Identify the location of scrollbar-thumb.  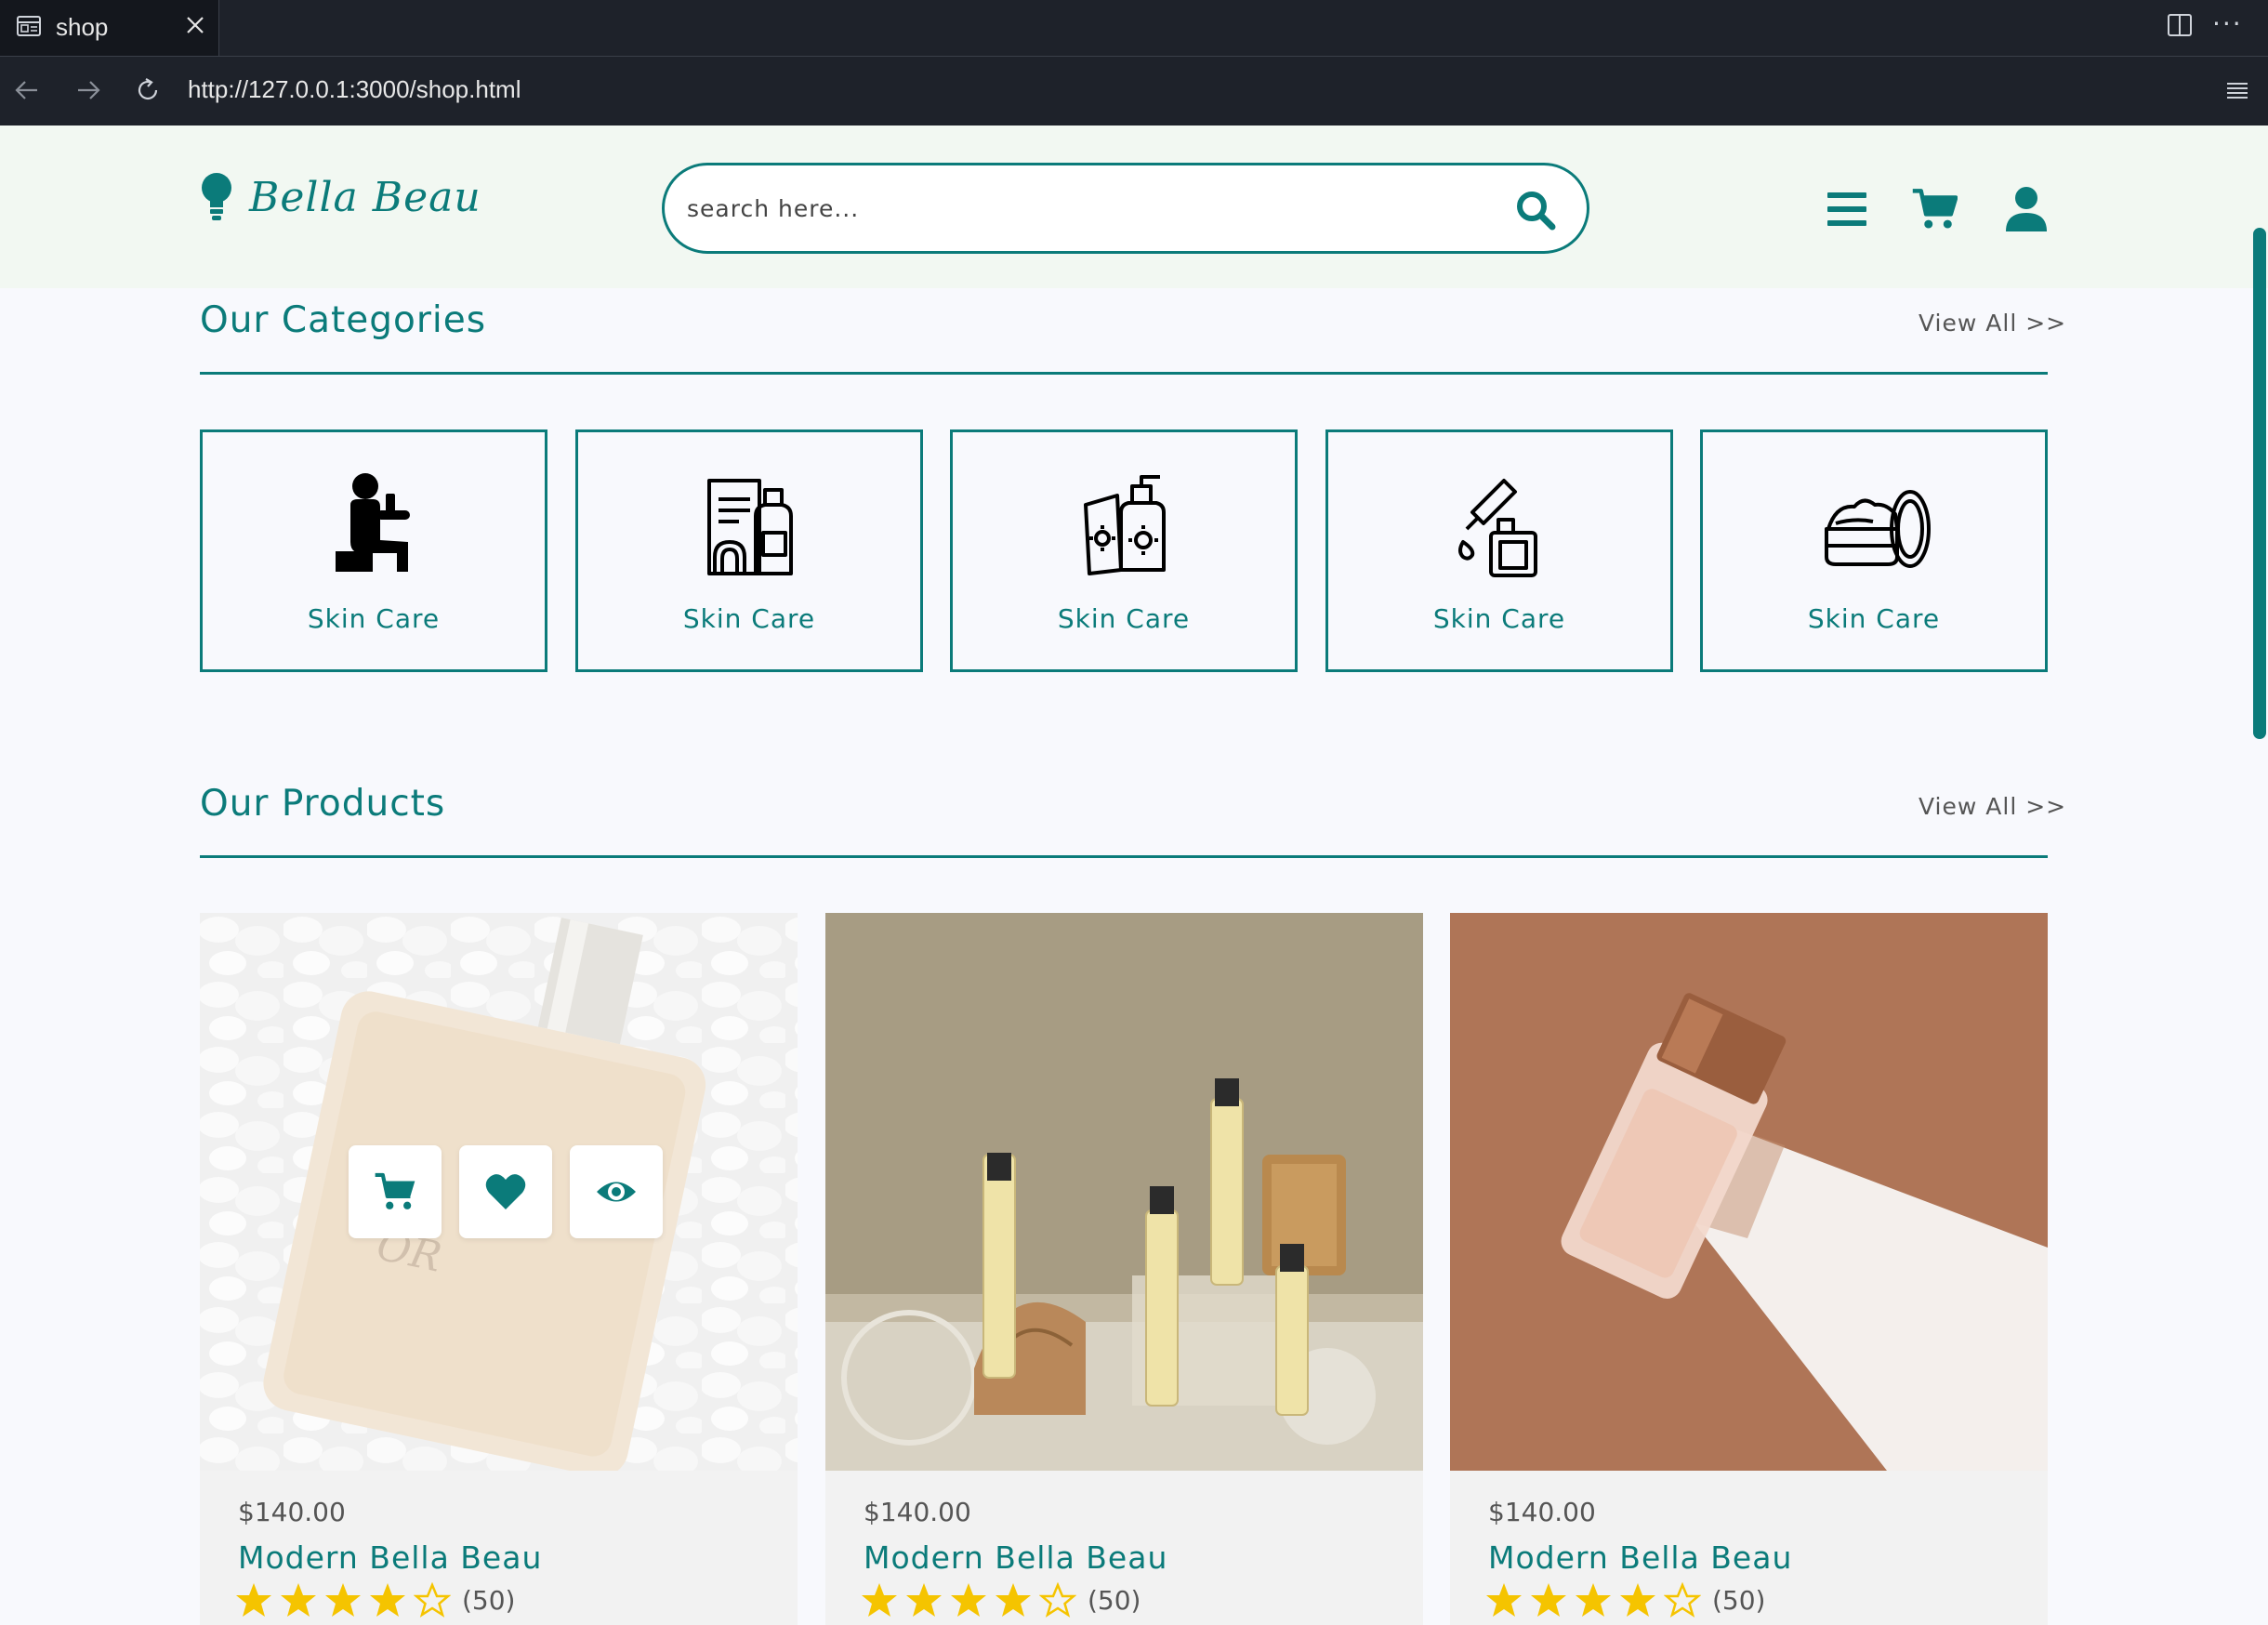
(2259, 484).